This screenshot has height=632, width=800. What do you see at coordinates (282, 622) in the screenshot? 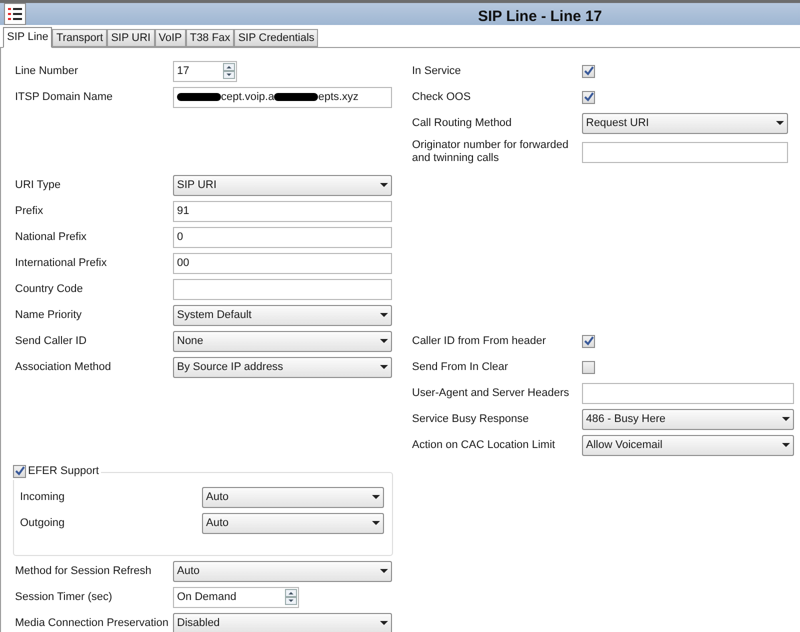
I see `dropdown: Disabled` at bounding box center [282, 622].